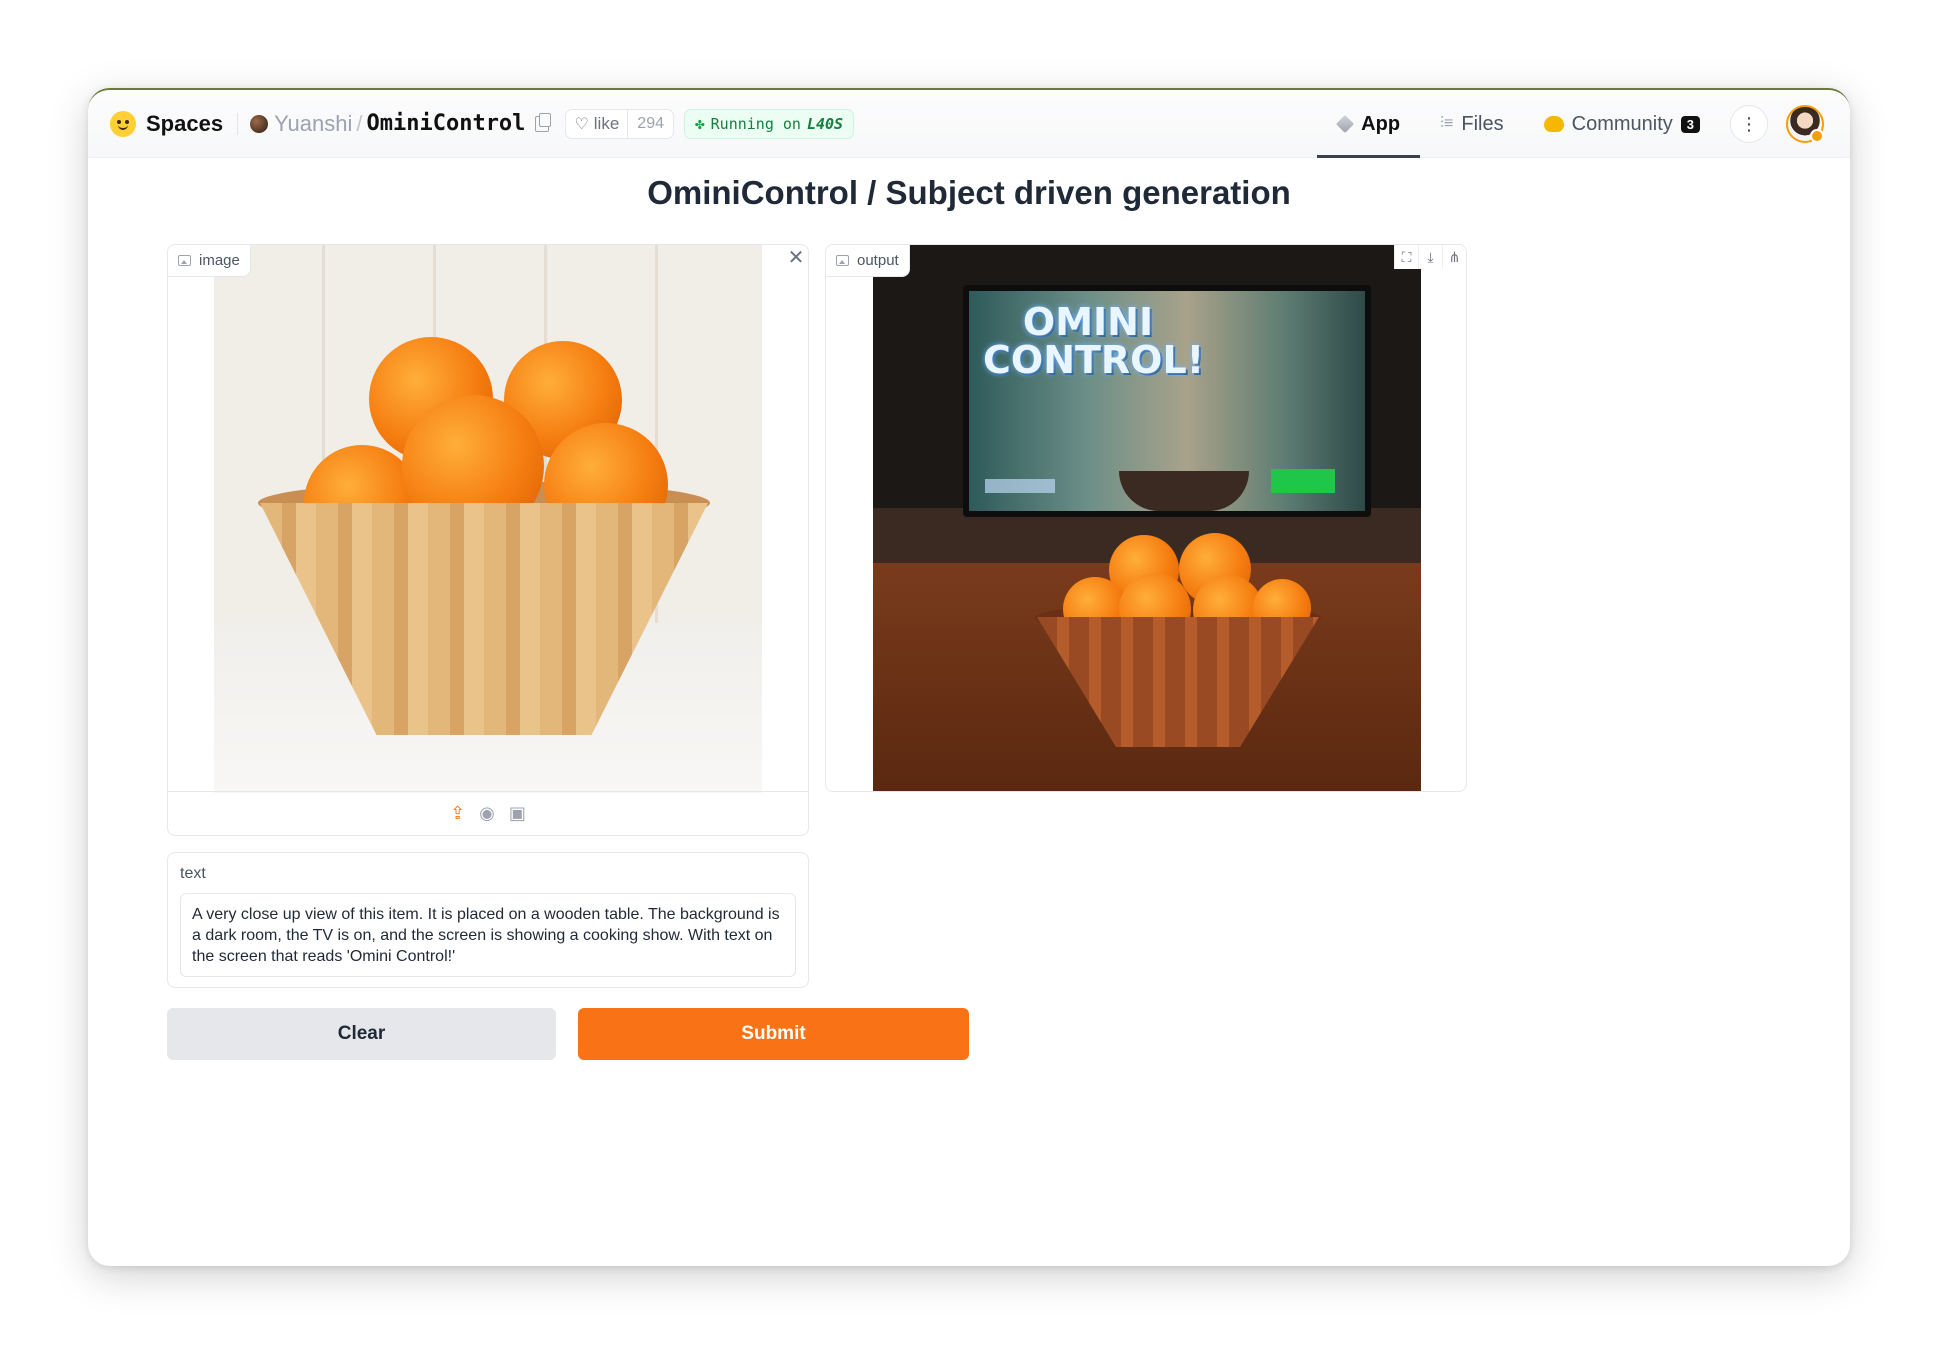  What do you see at coordinates (1381, 123) in the screenshot?
I see `tab-app-label: App` at bounding box center [1381, 123].